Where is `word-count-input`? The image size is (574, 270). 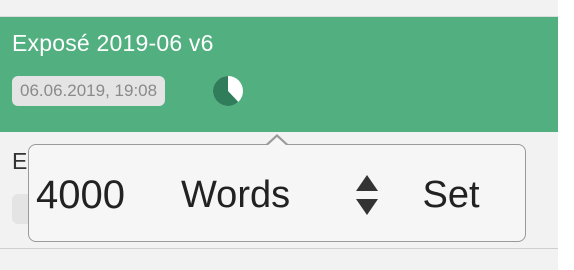
word-count-input is located at coordinates (101, 195).